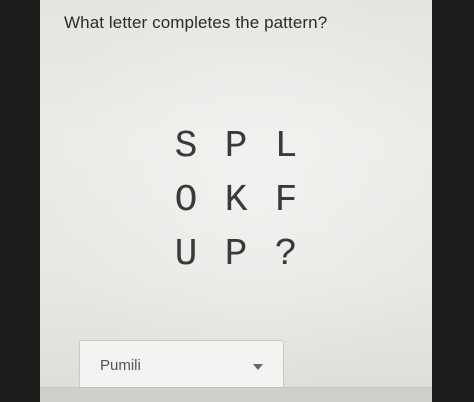  I want to click on grid-cell-unknown: ?, so click(286, 254).